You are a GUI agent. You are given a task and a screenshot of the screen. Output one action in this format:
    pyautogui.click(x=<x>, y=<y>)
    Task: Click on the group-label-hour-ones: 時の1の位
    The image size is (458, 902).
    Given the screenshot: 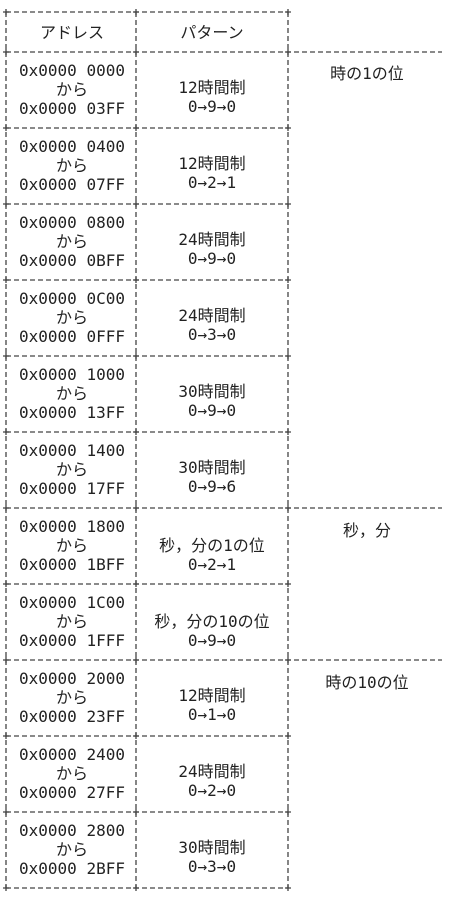 What is the action you would take?
    pyautogui.click(x=367, y=73)
    